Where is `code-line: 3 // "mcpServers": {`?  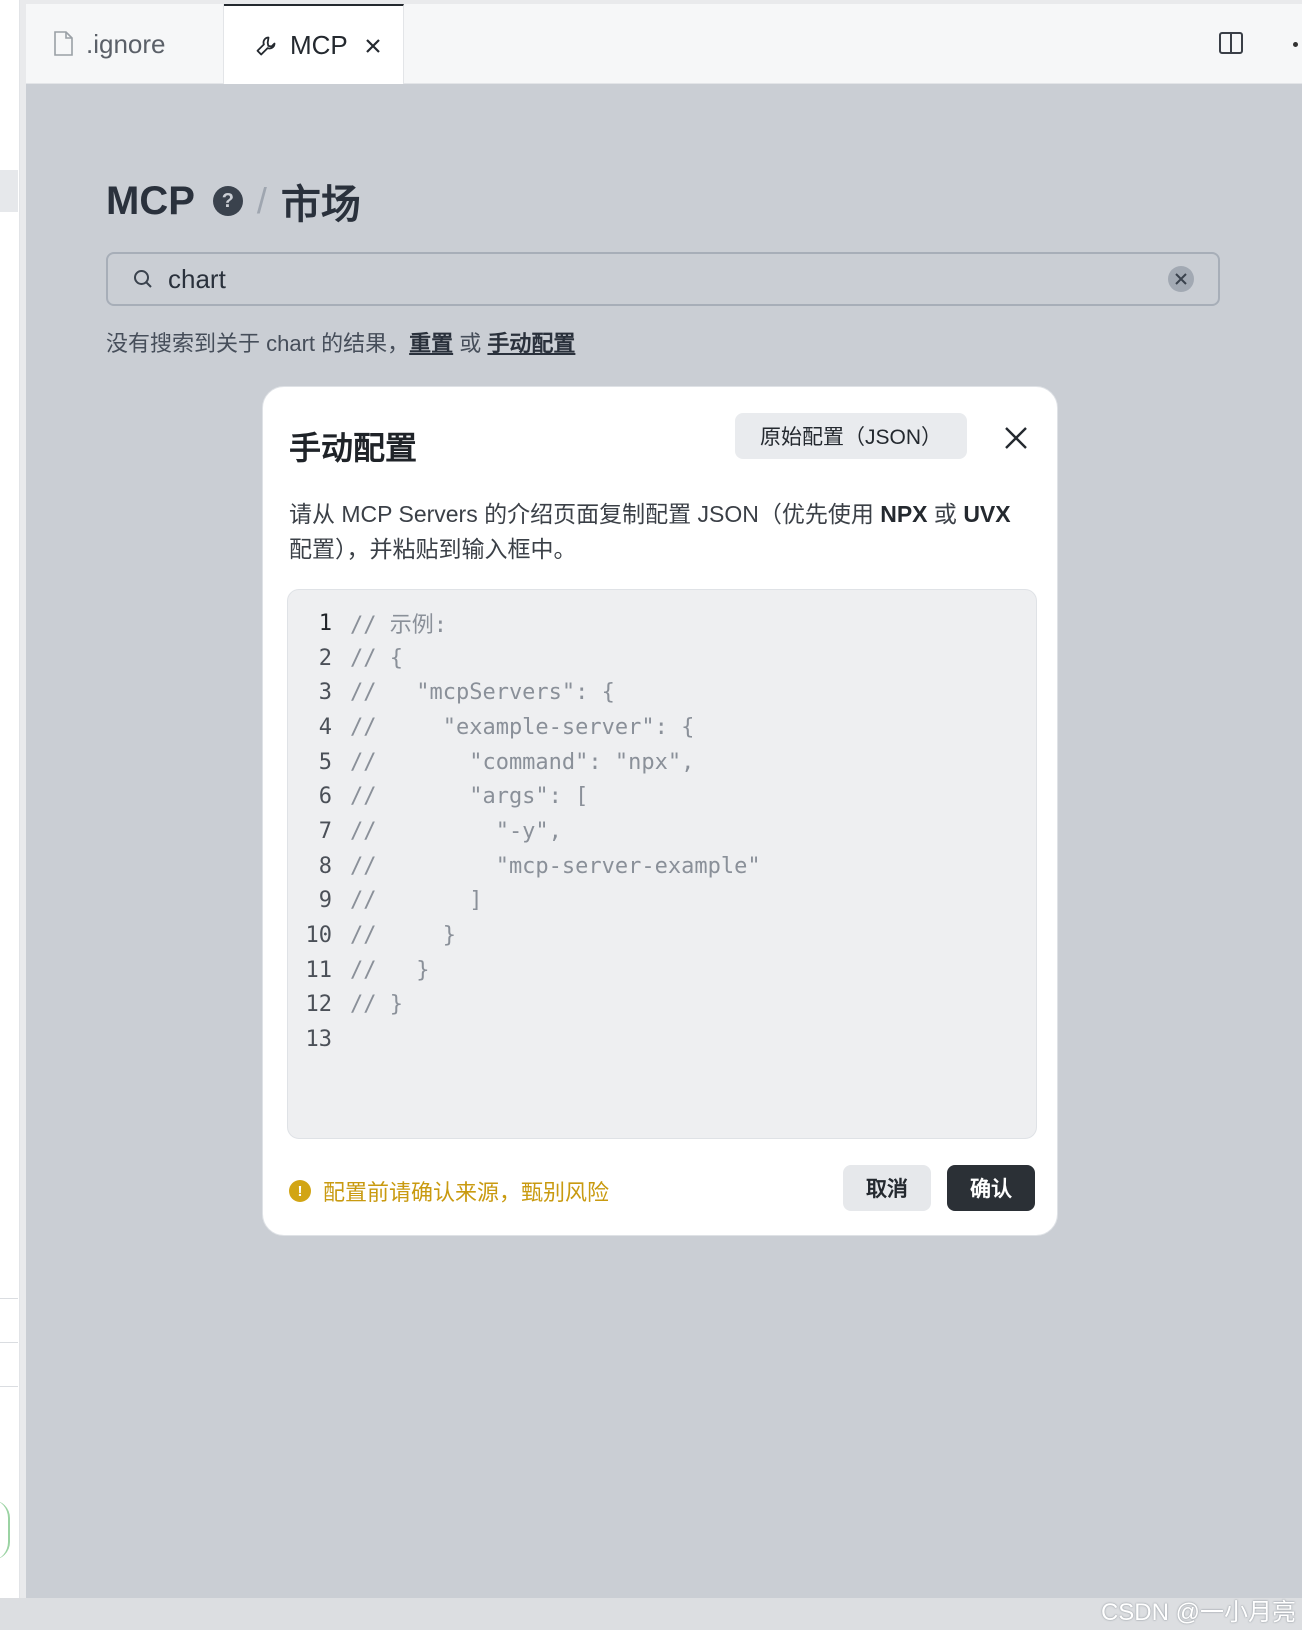
code-line: 3 // "mcpServers": { is located at coordinates (662, 692).